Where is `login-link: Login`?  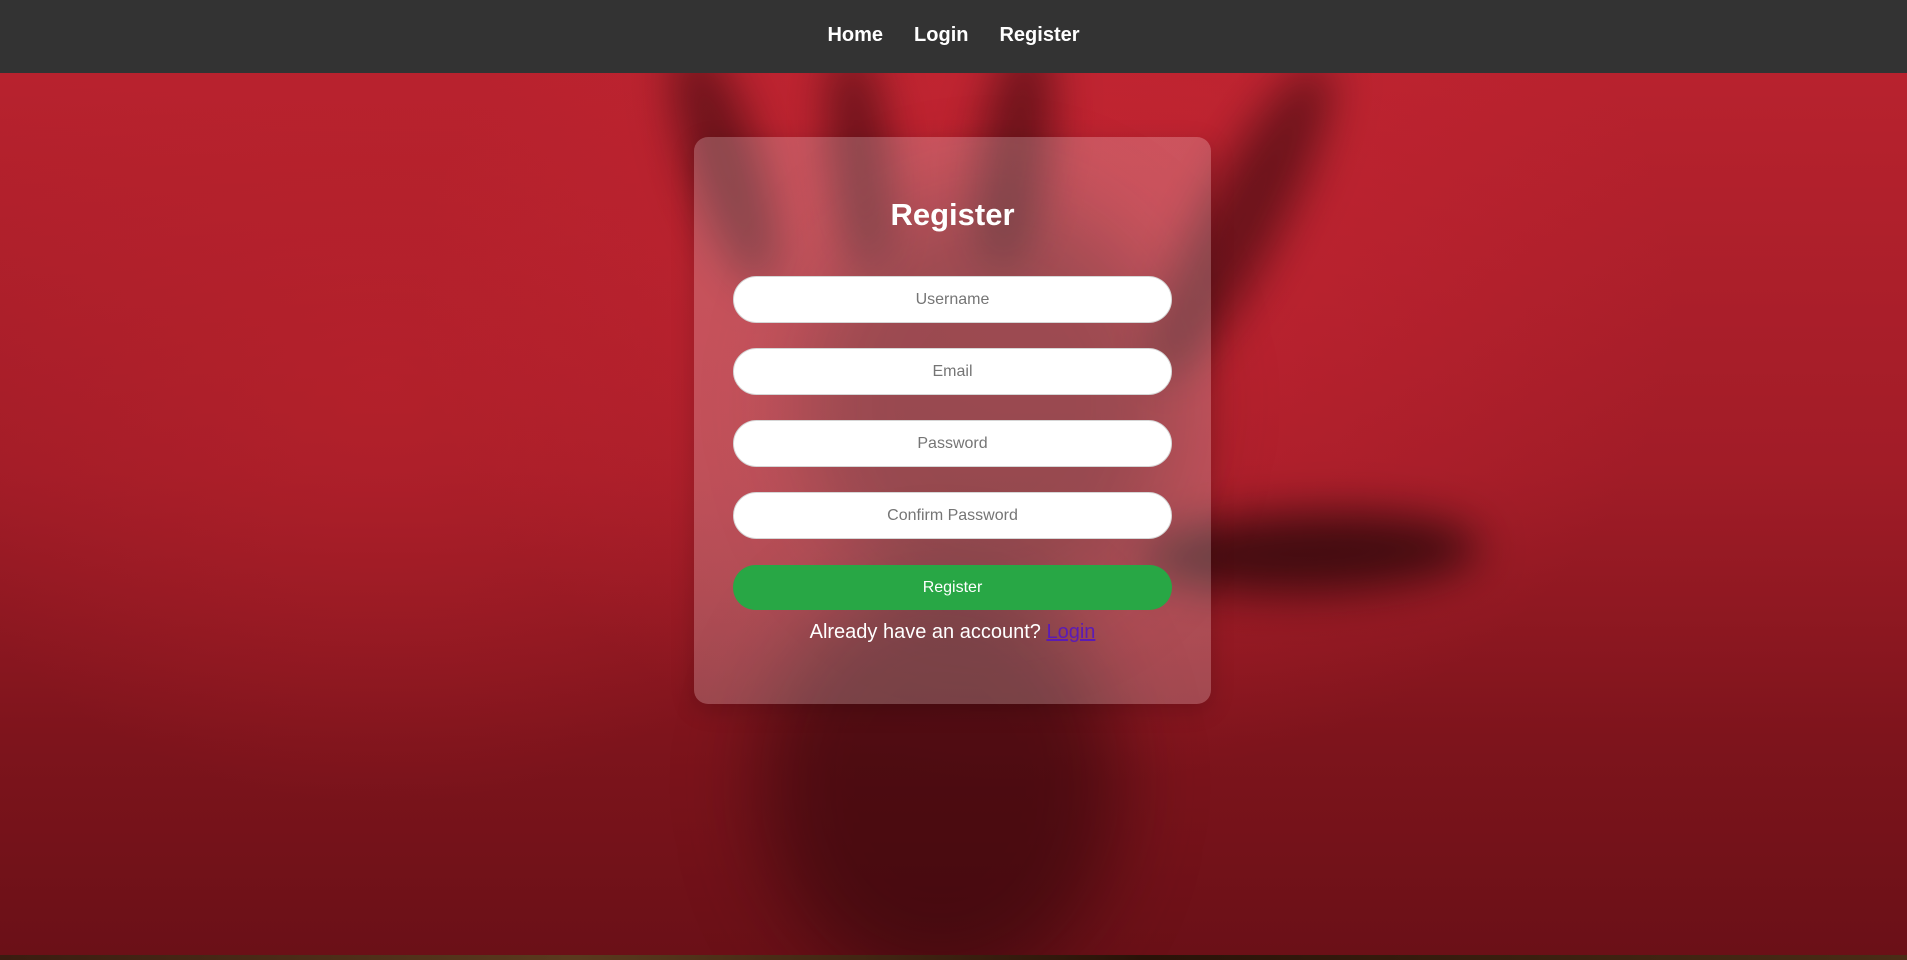
login-link: Login is located at coordinates (1070, 632).